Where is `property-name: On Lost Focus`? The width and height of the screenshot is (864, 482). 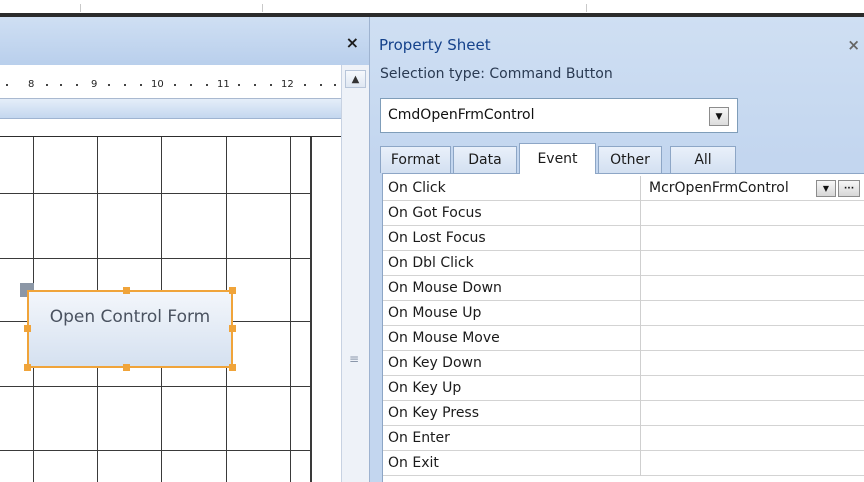
property-name: On Lost Focus is located at coordinates (437, 238).